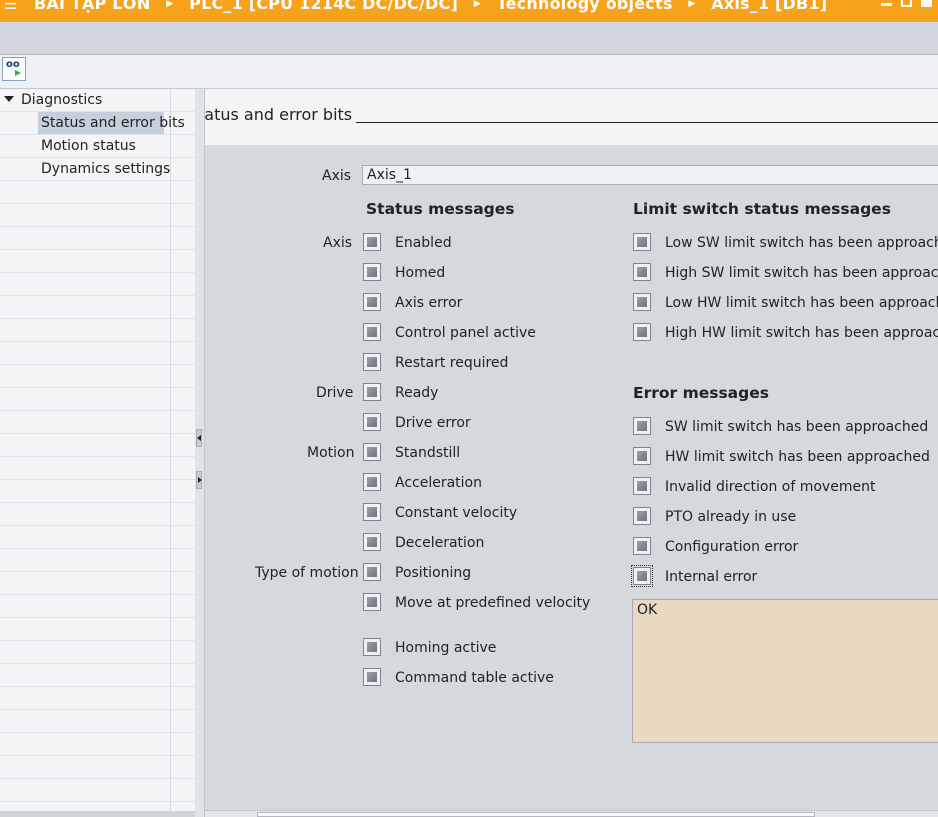 The height and width of the screenshot is (817, 938). I want to click on breadcrumb-axis: Axis_1 [DB1], so click(769, 6).